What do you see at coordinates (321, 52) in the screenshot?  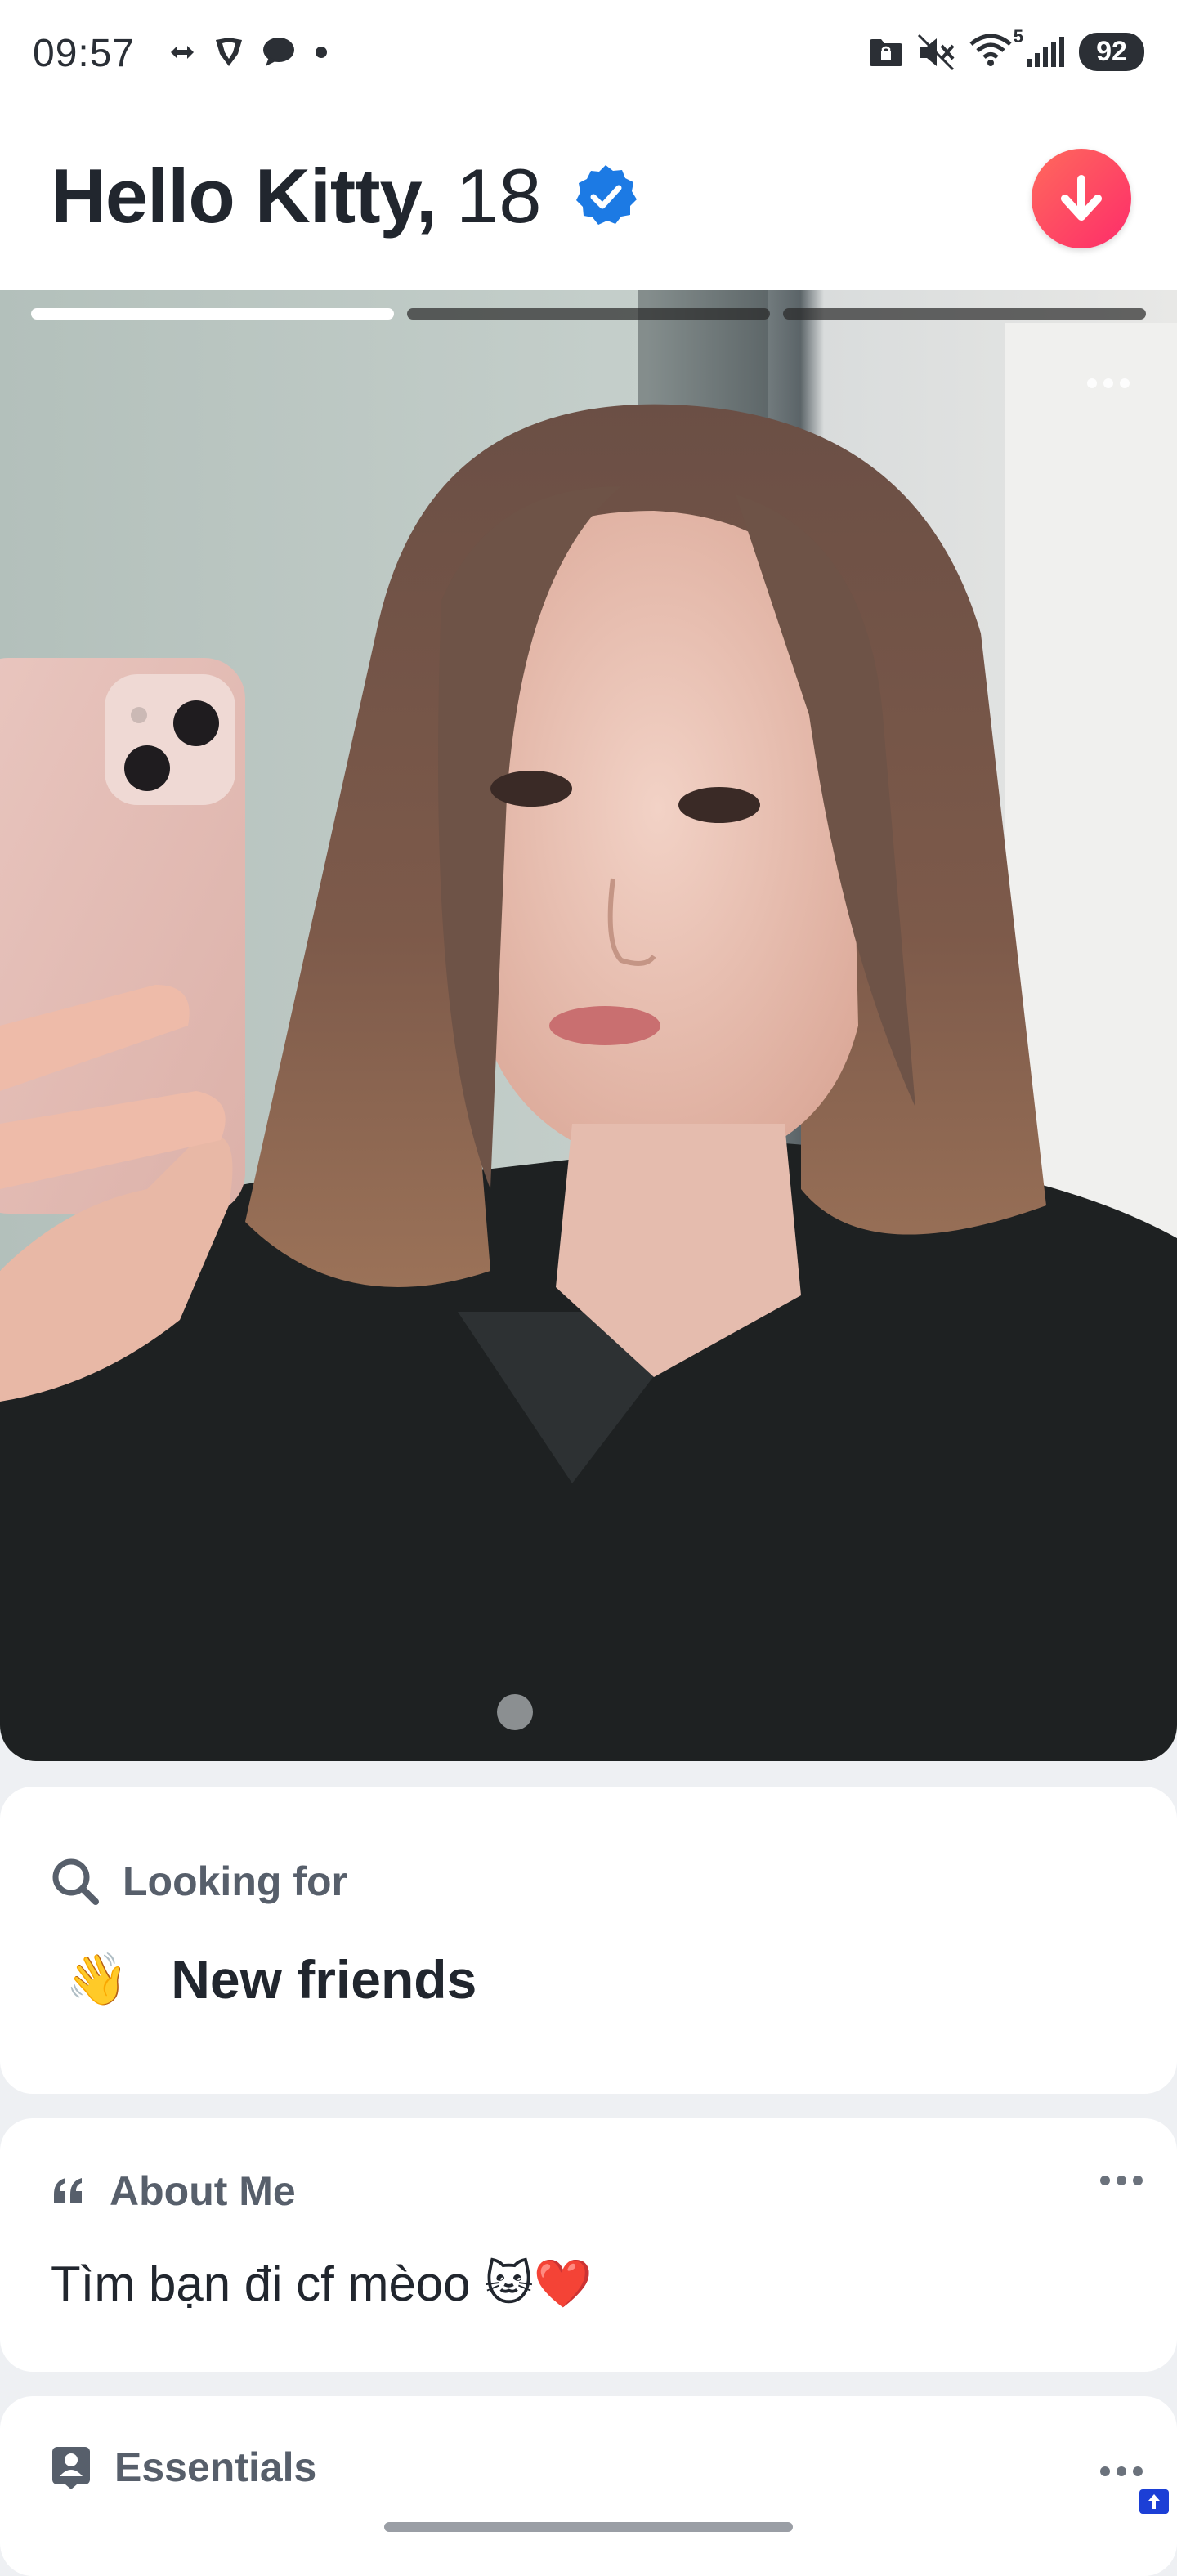 I see `dot-icon` at bounding box center [321, 52].